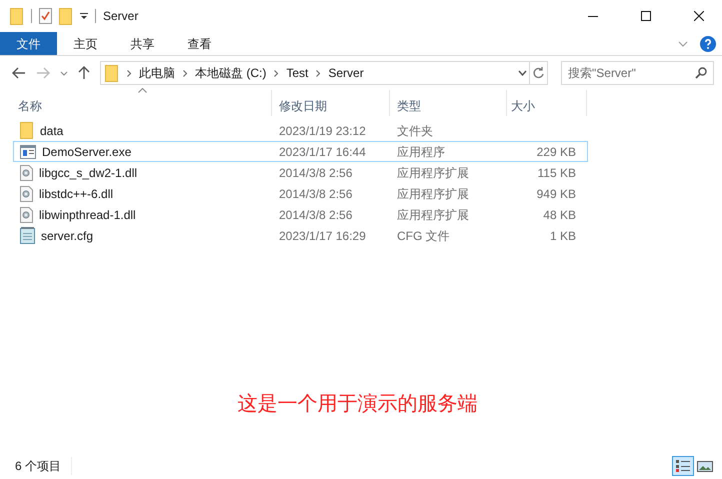 This screenshot has height=479, width=722. Describe the element at coordinates (66, 16) in the screenshot. I see `new-folder-icon` at that location.